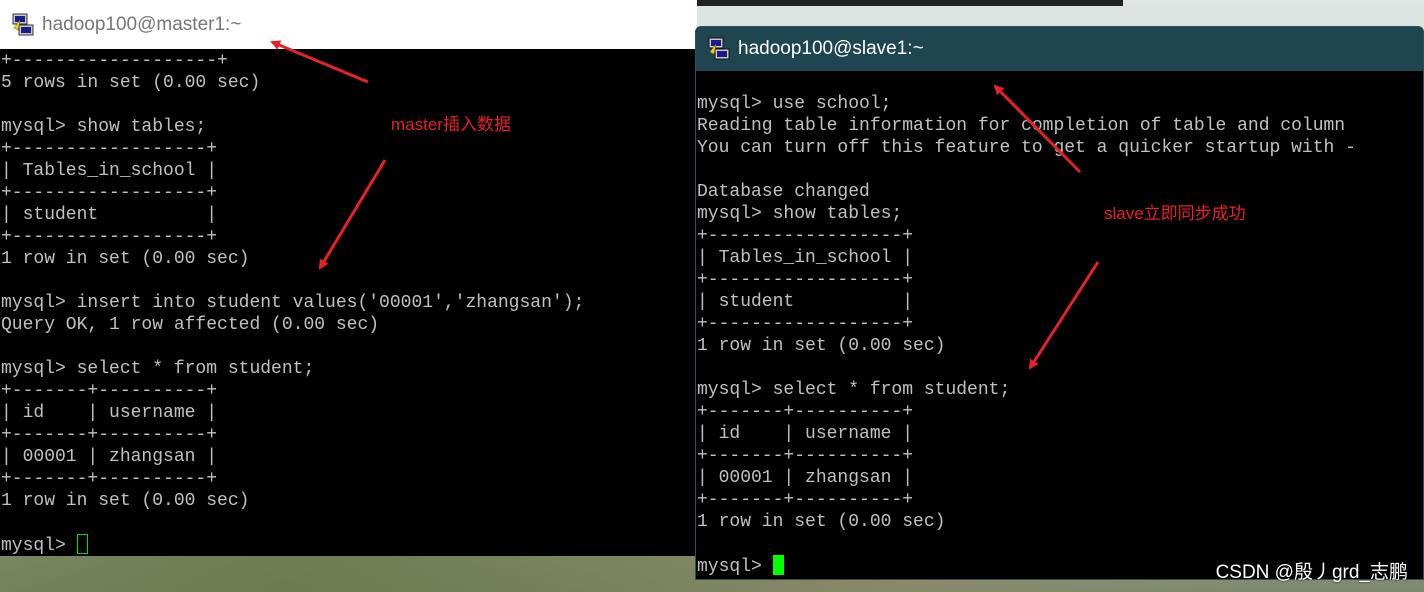 The width and height of the screenshot is (1424, 592). What do you see at coordinates (1311, 572) in the screenshot?
I see `csdn-watermark: CSDN @殷丿grd_志鹏` at bounding box center [1311, 572].